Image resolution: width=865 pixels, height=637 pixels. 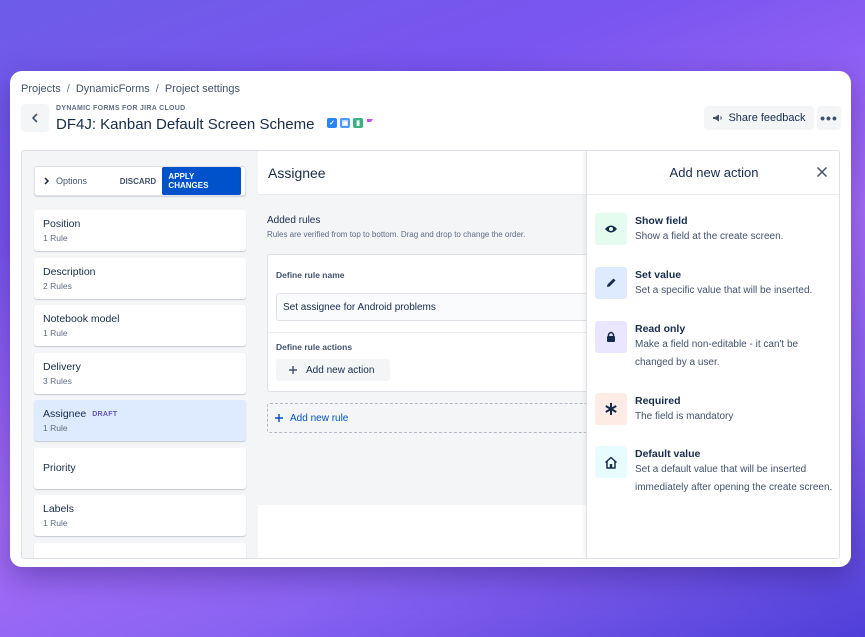 What do you see at coordinates (441, 307) in the screenshot?
I see `rule-name-input: Set assignee for Android problems` at bounding box center [441, 307].